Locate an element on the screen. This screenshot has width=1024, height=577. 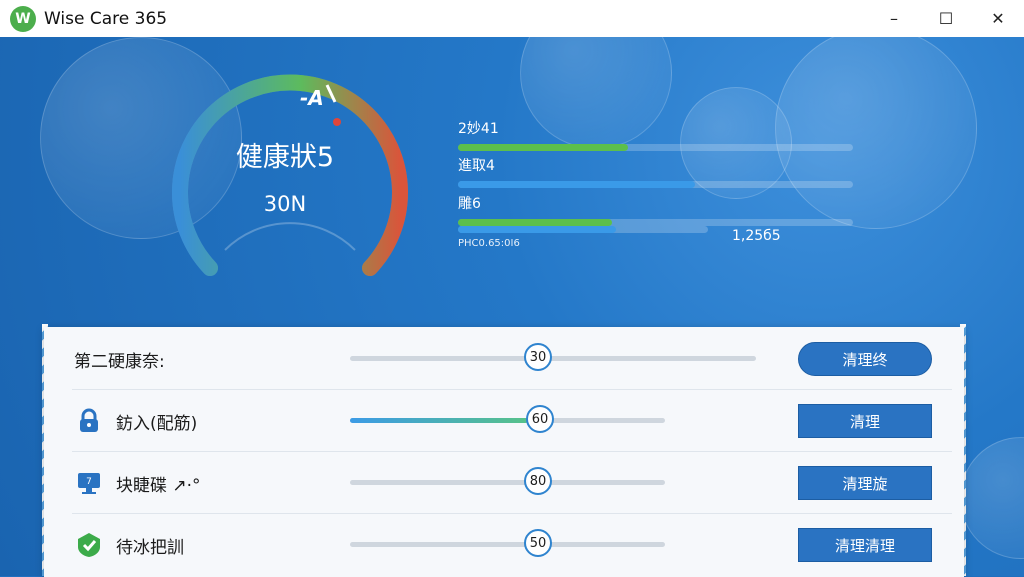
stat-label: 進取4 is located at coordinates (476, 166).